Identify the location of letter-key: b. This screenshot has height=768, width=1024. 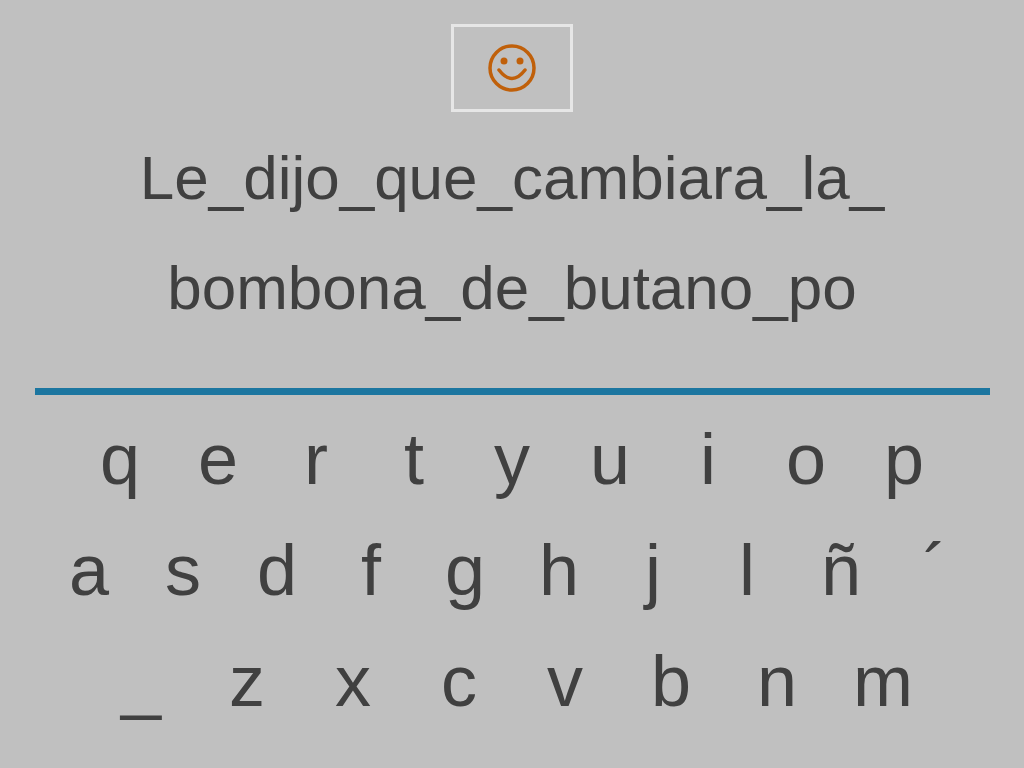
(671, 680).